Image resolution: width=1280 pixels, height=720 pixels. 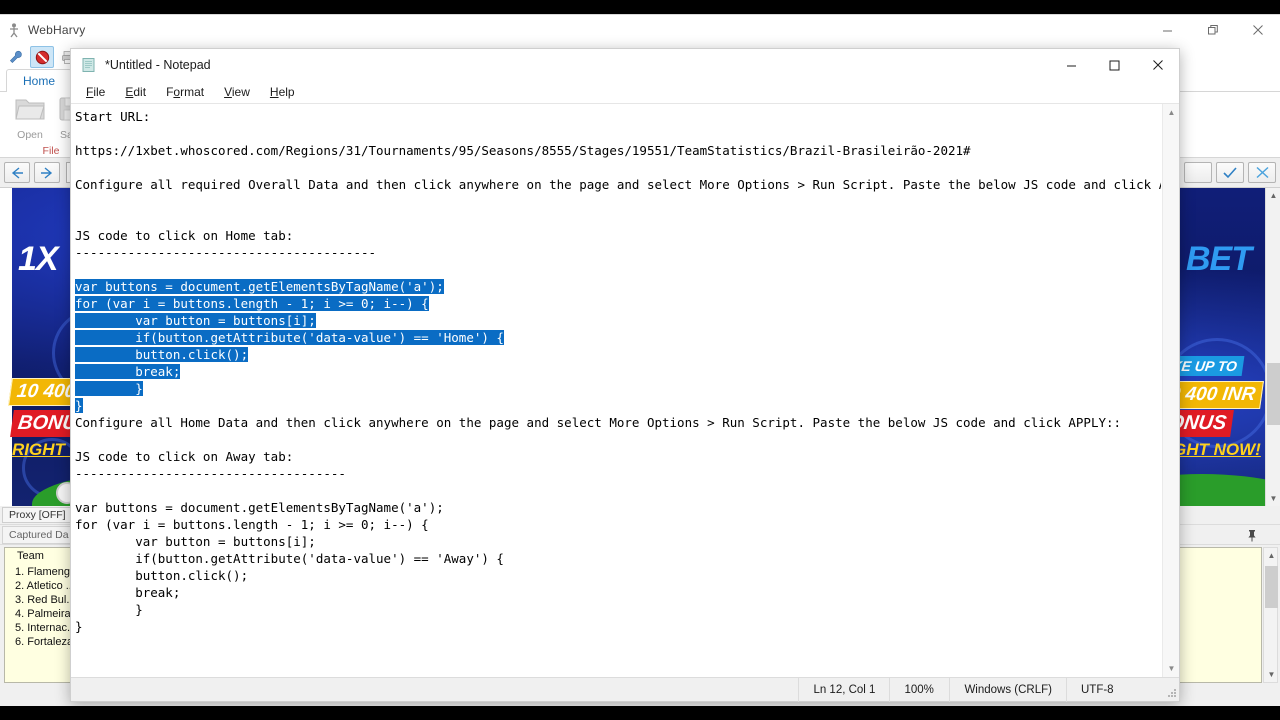 I want to click on notepad-window-controls, so click(x=1114, y=65).